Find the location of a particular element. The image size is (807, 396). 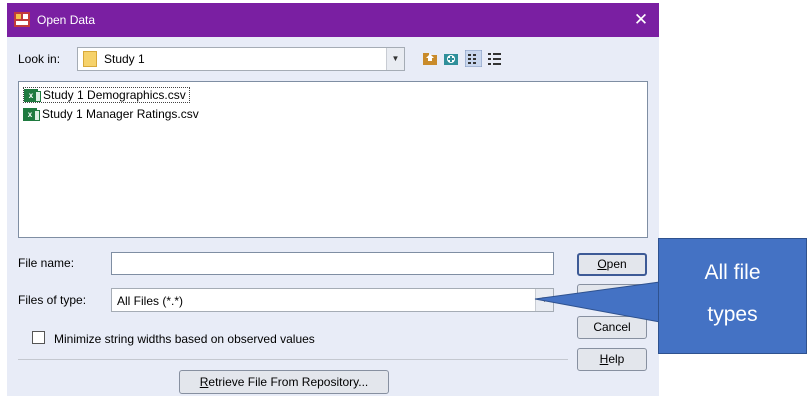

file-item: x Study 1 Demographics.csv is located at coordinates (106, 95).